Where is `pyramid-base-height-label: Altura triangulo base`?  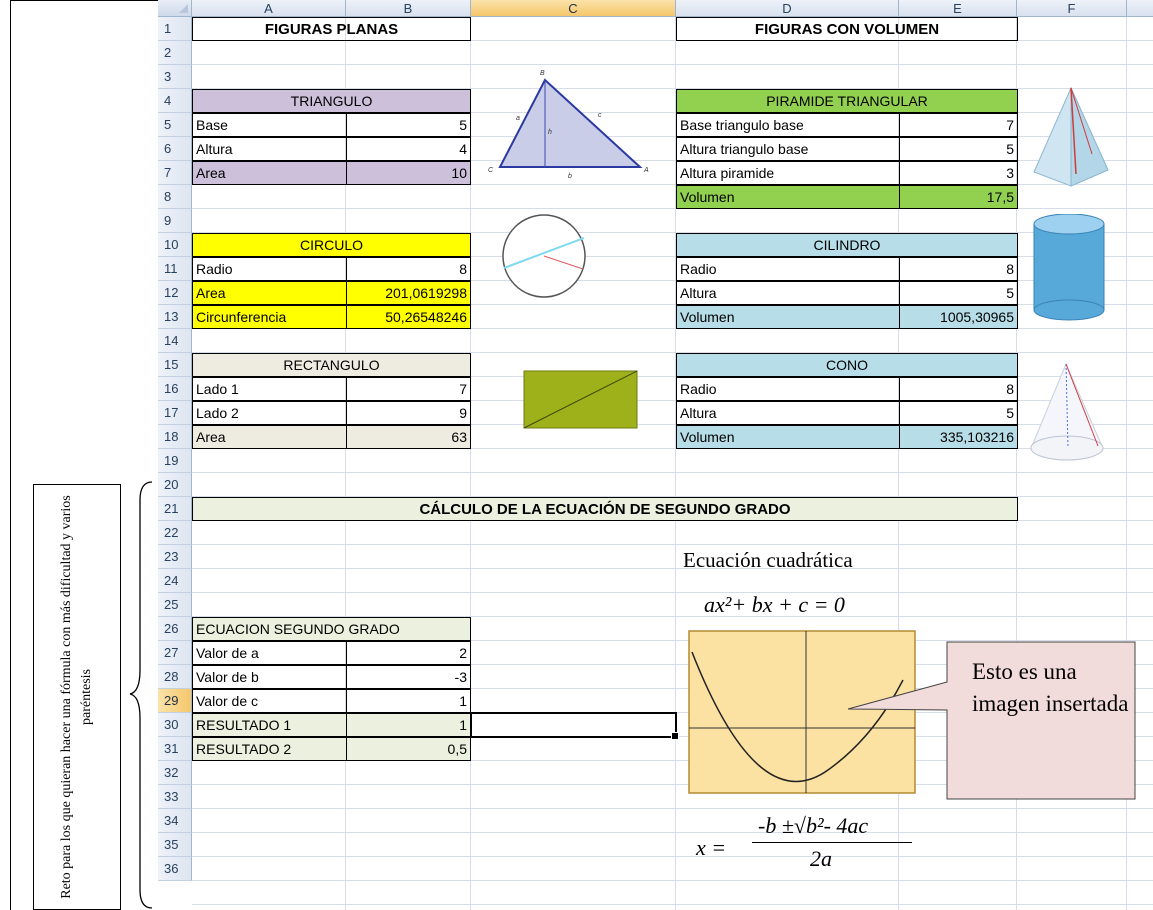 pyramid-base-height-label: Altura triangulo base is located at coordinates (788, 149).